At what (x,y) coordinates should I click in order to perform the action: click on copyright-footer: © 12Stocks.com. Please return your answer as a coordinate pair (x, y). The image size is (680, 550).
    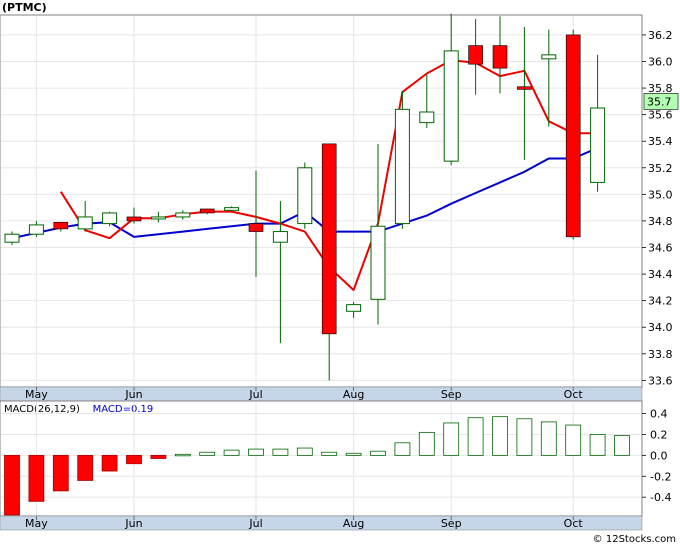
    Looking at the image, I should click on (634, 539).